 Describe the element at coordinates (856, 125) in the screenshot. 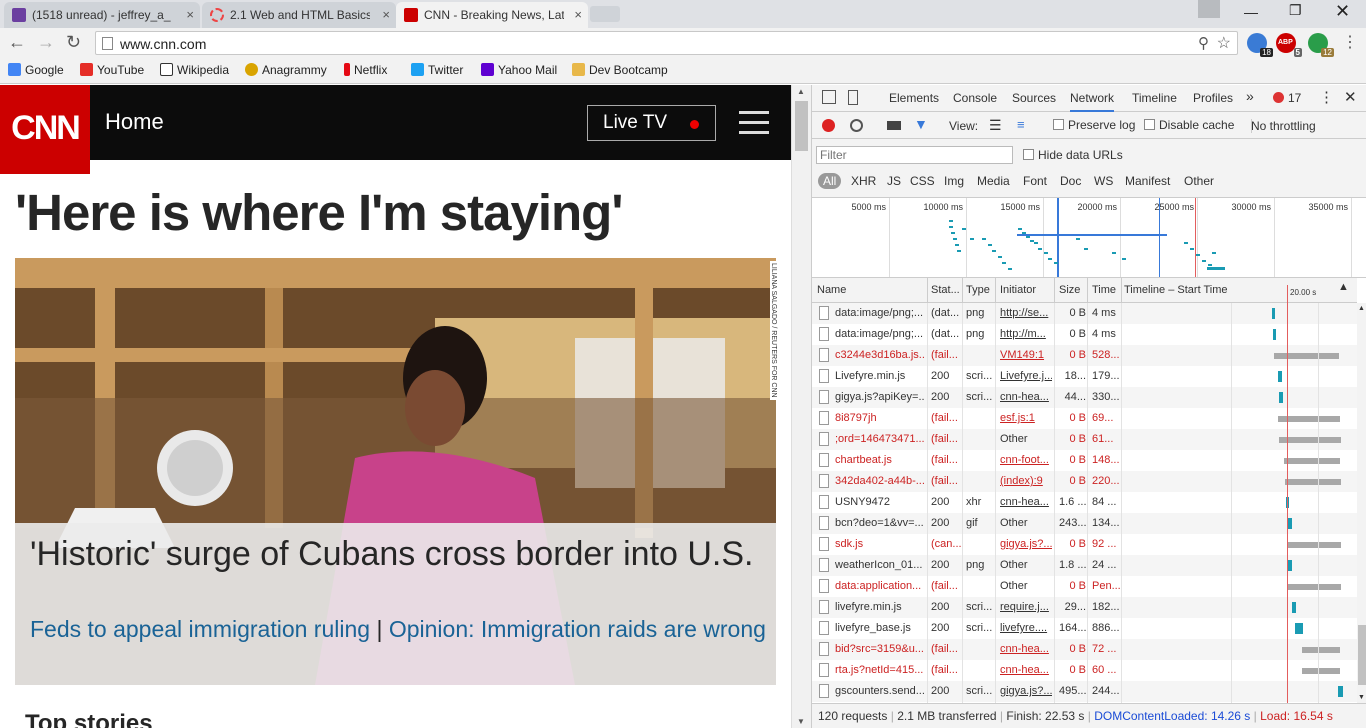

I see `clear-icon` at that location.